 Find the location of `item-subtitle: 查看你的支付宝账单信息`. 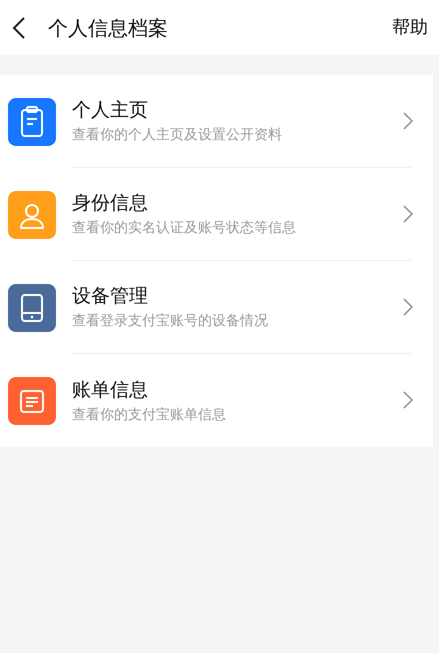

item-subtitle: 查看你的支付宝账单信息 is located at coordinates (149, 415).